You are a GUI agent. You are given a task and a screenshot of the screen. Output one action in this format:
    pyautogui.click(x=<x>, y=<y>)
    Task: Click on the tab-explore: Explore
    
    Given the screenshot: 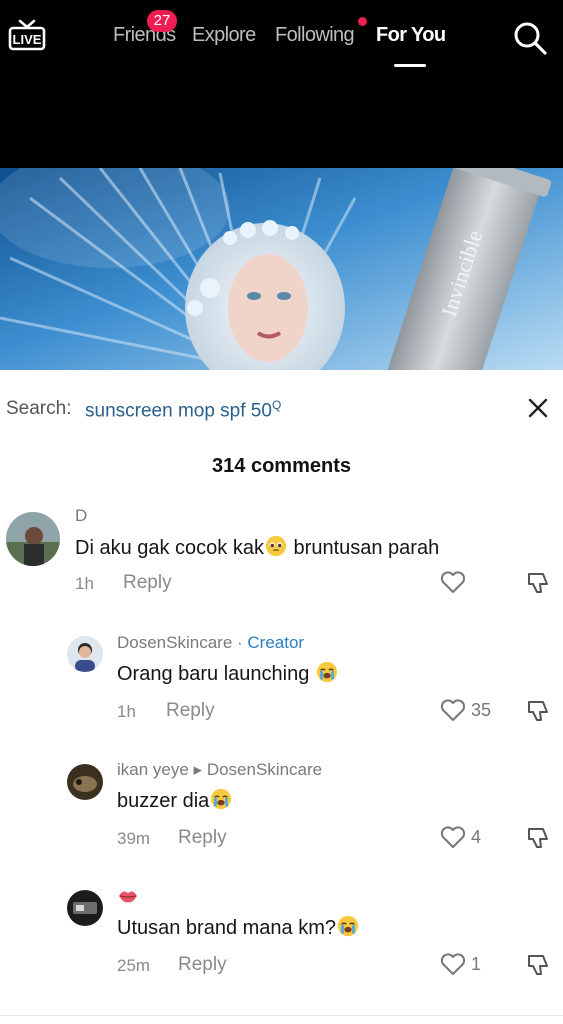 What is the action you would take?
    pyautogui.click(x=224, y=35)
    